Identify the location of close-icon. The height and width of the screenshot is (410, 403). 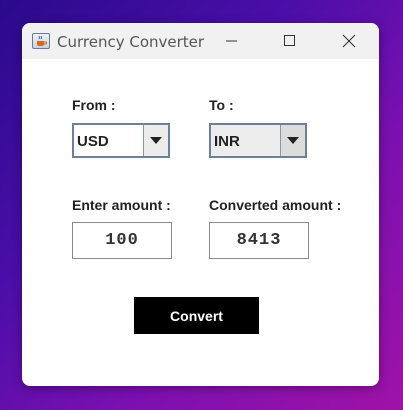
(349, 41).